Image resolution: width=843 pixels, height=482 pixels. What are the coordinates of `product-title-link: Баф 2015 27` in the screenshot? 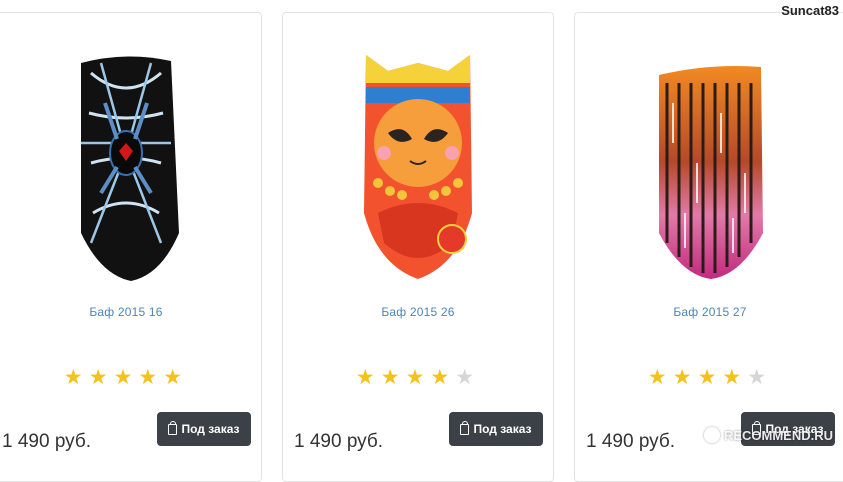 It's located at (709, 312).